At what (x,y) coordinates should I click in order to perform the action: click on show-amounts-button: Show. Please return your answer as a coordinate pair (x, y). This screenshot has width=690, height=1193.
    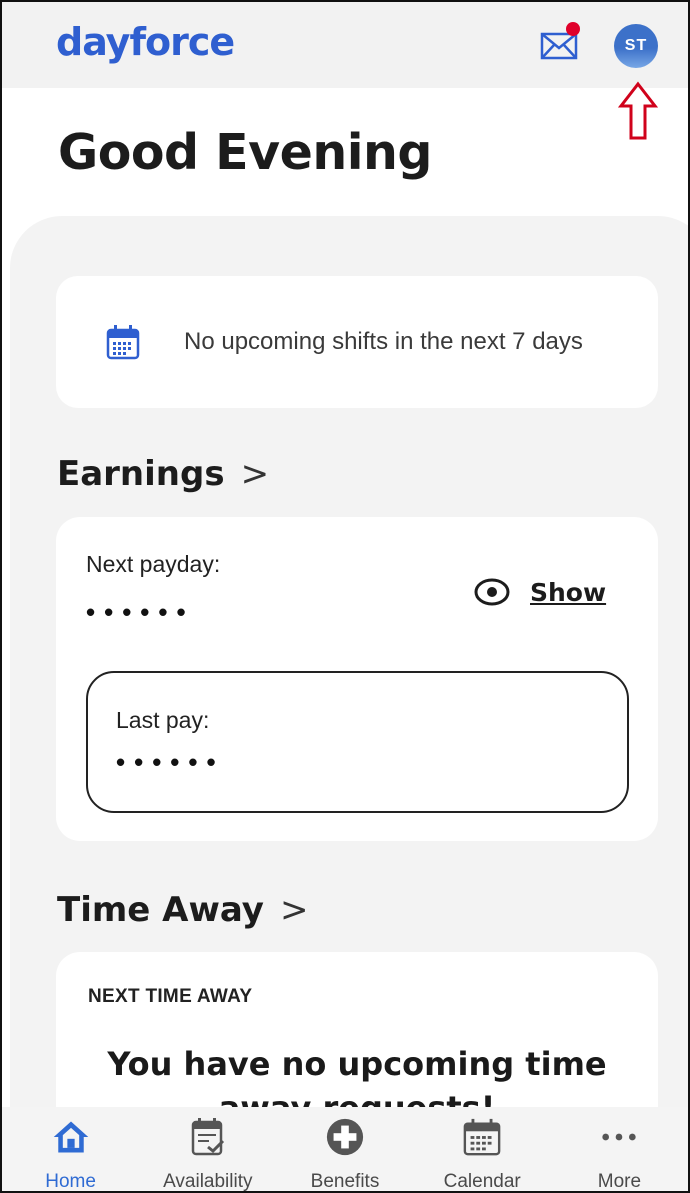
    Looking at the image, I should click on (540, 592).